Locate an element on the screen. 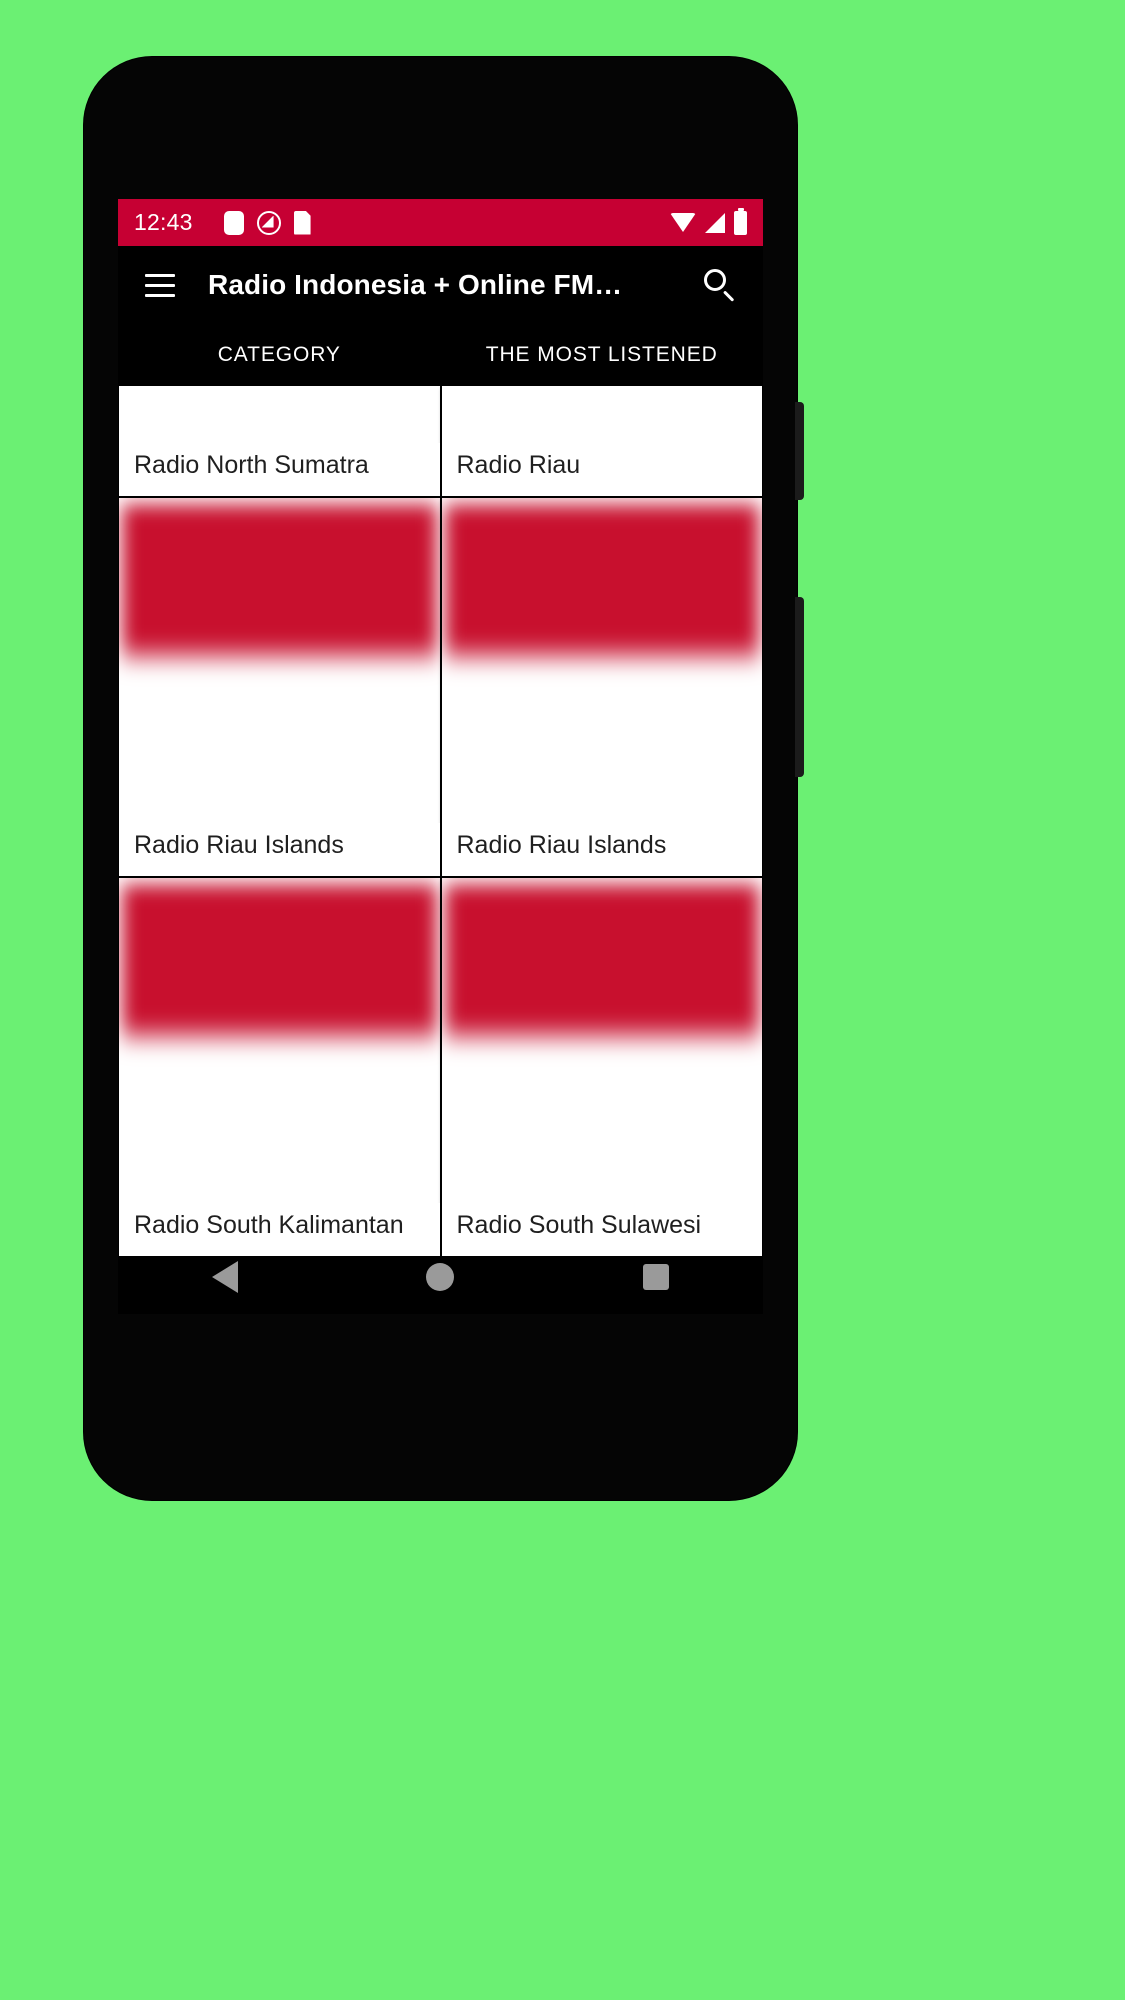 This screenshot has height=2000, width=1125. hamburger-menu-icon is located at coordinates (160, 285).